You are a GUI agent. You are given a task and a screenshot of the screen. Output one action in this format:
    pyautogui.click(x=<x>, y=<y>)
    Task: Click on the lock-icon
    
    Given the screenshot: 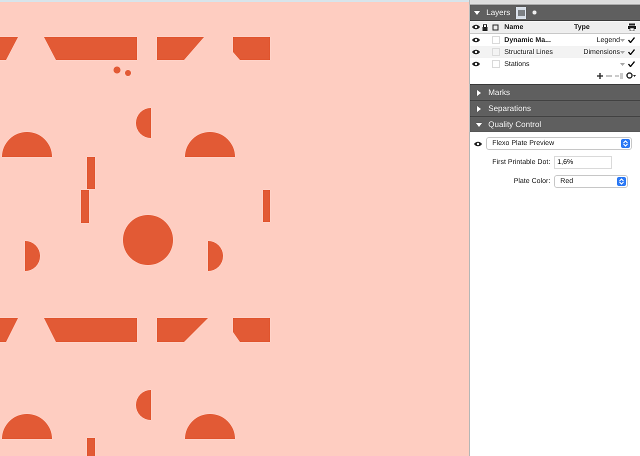 What is the action you would take?
    pyautogui.click(x=485, y=27)
    